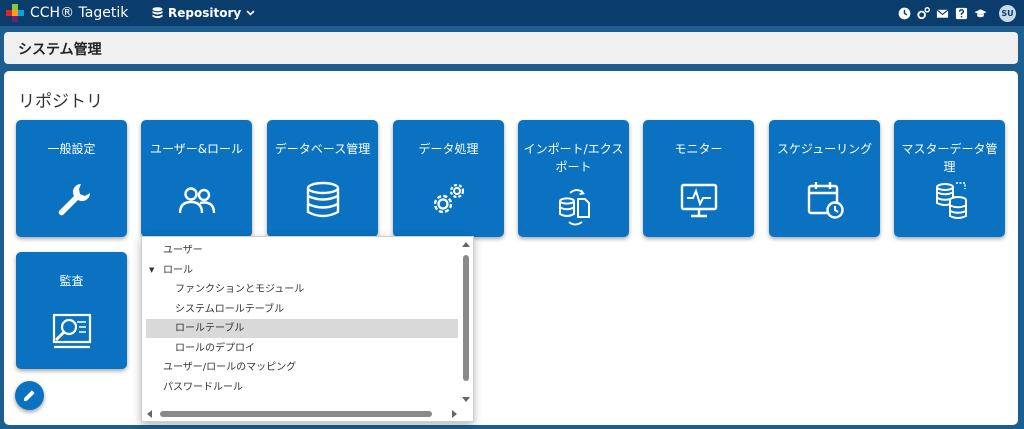  I want to click on page-header: システム管理, so click(511, 48).